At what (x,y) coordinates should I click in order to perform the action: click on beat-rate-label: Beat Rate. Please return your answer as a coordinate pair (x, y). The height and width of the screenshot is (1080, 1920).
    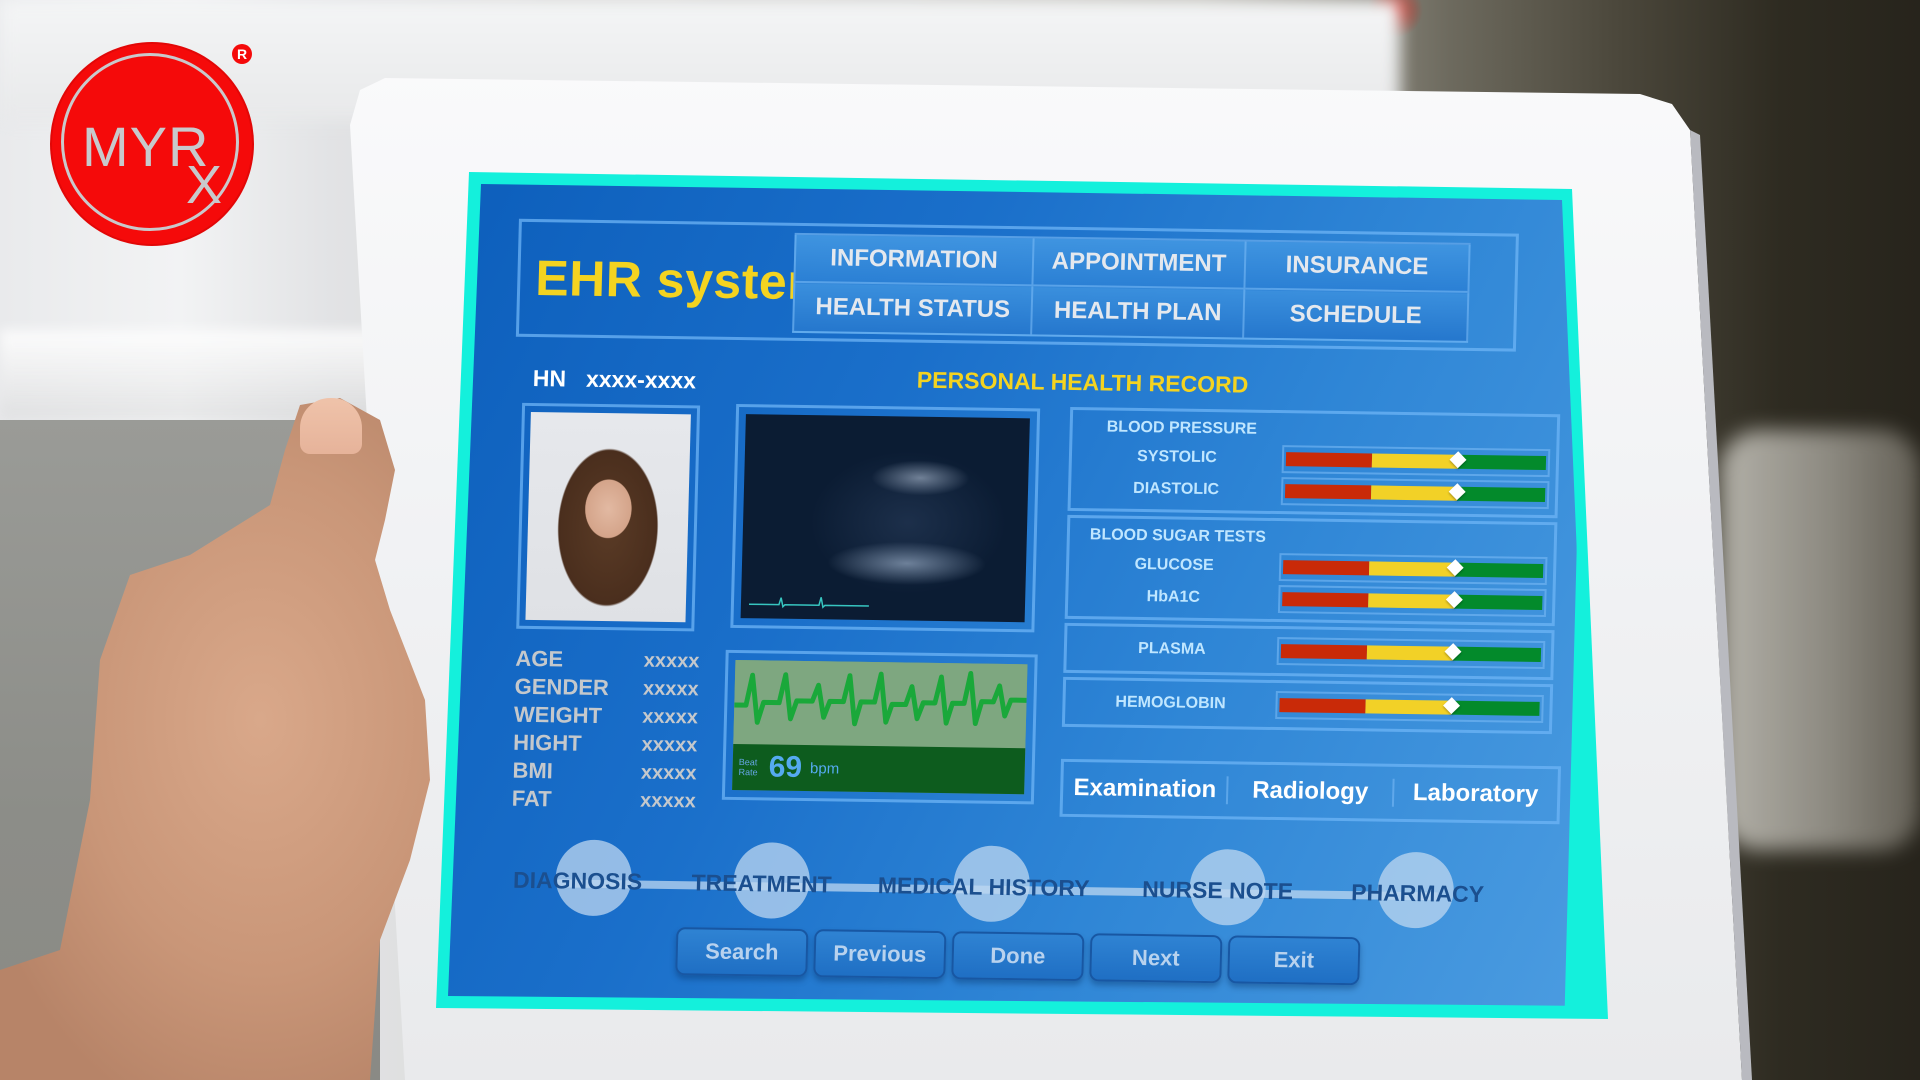
    Looking at the image, I should click on (751, 767).